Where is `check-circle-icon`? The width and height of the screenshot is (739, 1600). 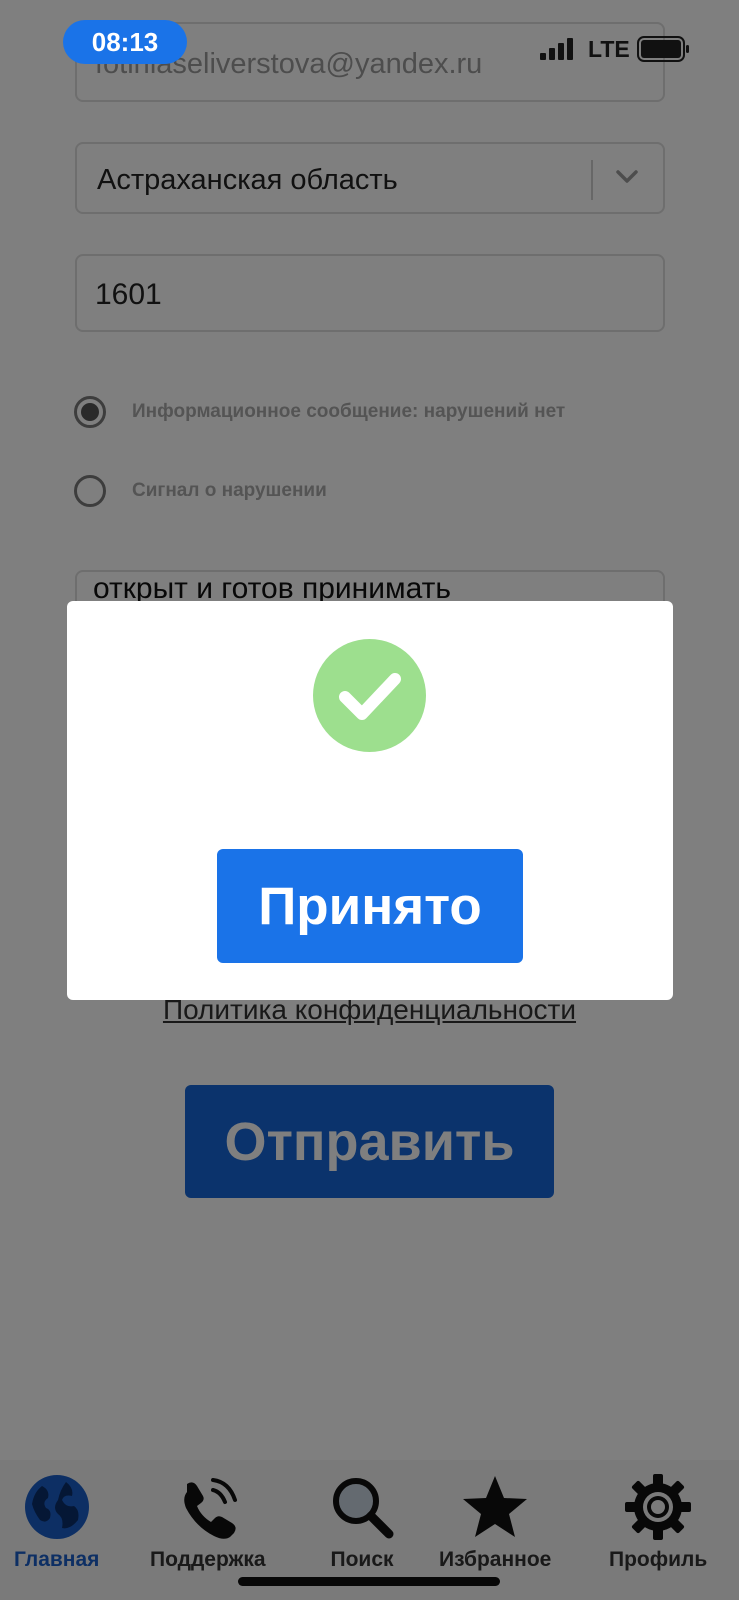 check-circle-icon is located at coordinates (369, 695).